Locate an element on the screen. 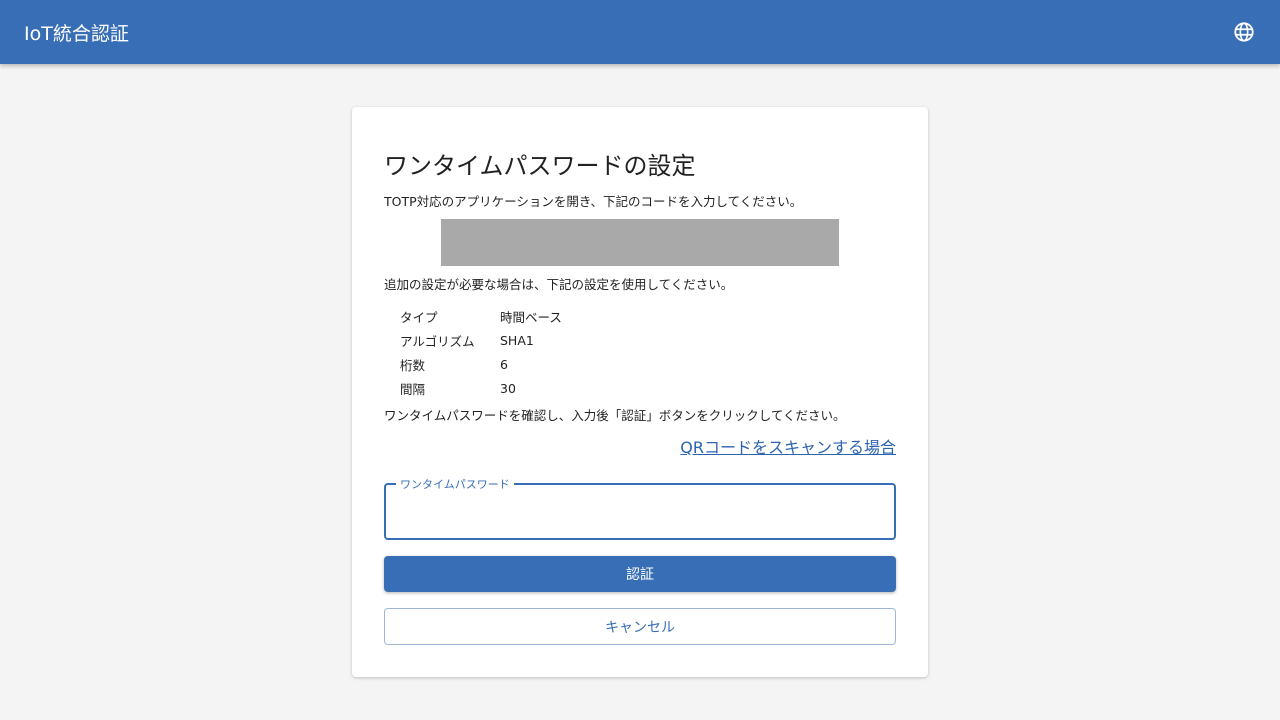 The height and width of the screenshot is (720, 1280). qr-scan-link: QRコードをスキャンする場合 is located at coordinates (788, 446).